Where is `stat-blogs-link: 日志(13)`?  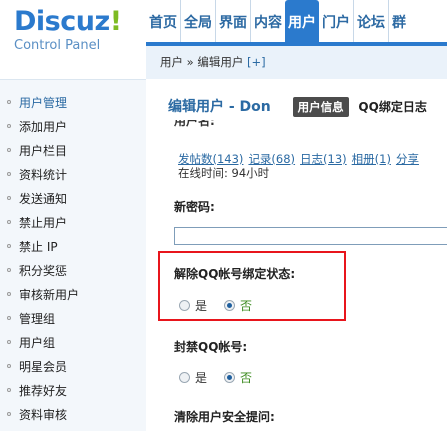 stat-blogs-link: 日志(13) is located at coordinates (323, 159).